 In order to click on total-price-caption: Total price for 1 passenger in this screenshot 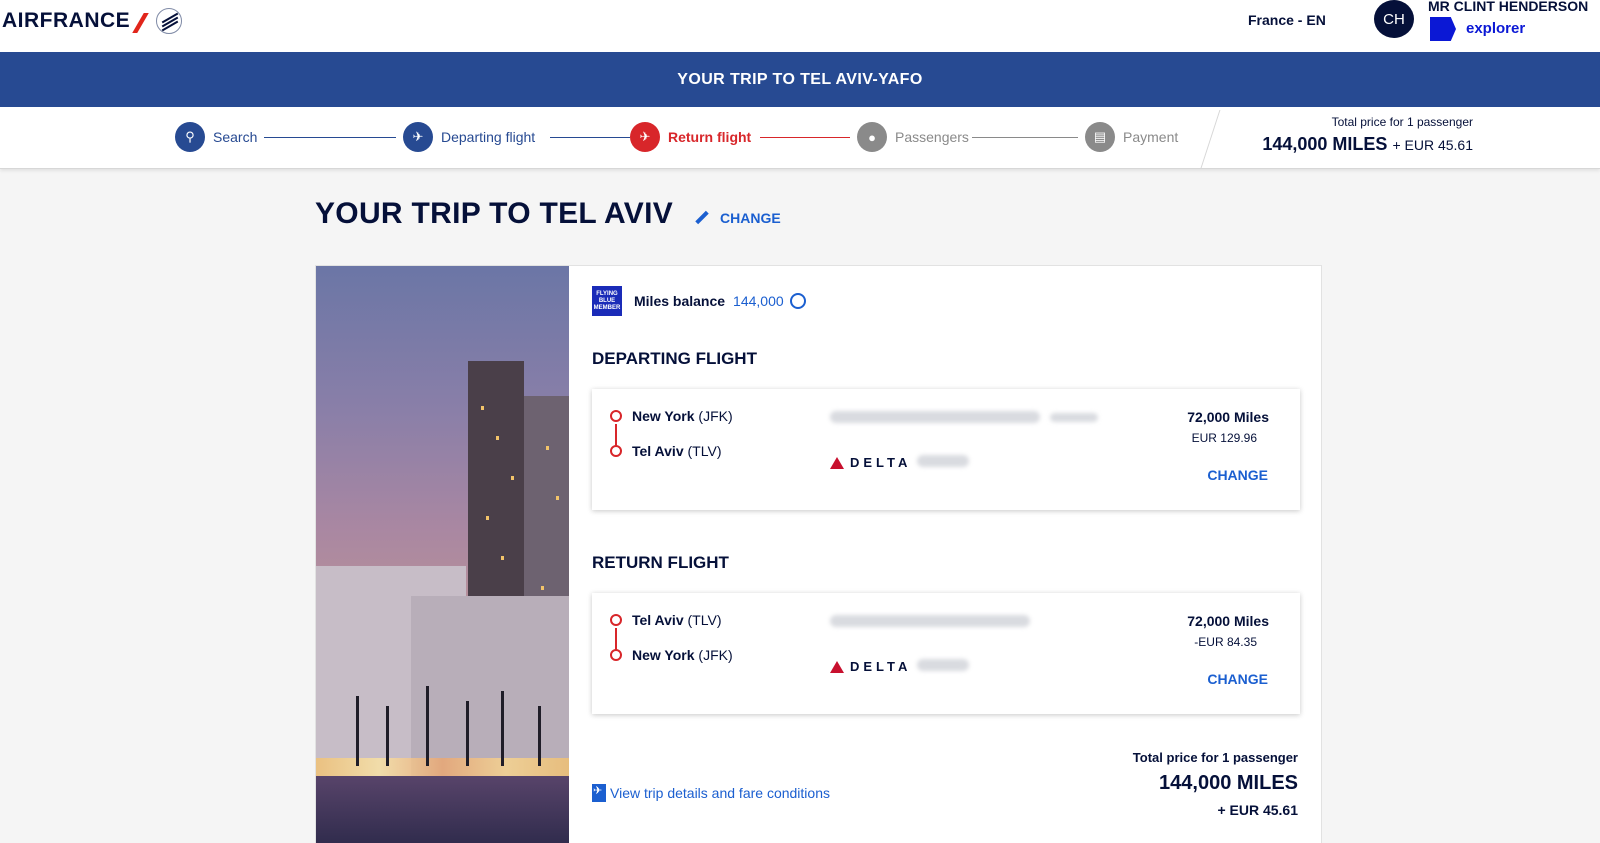, I will do `click(1215, 757)`.